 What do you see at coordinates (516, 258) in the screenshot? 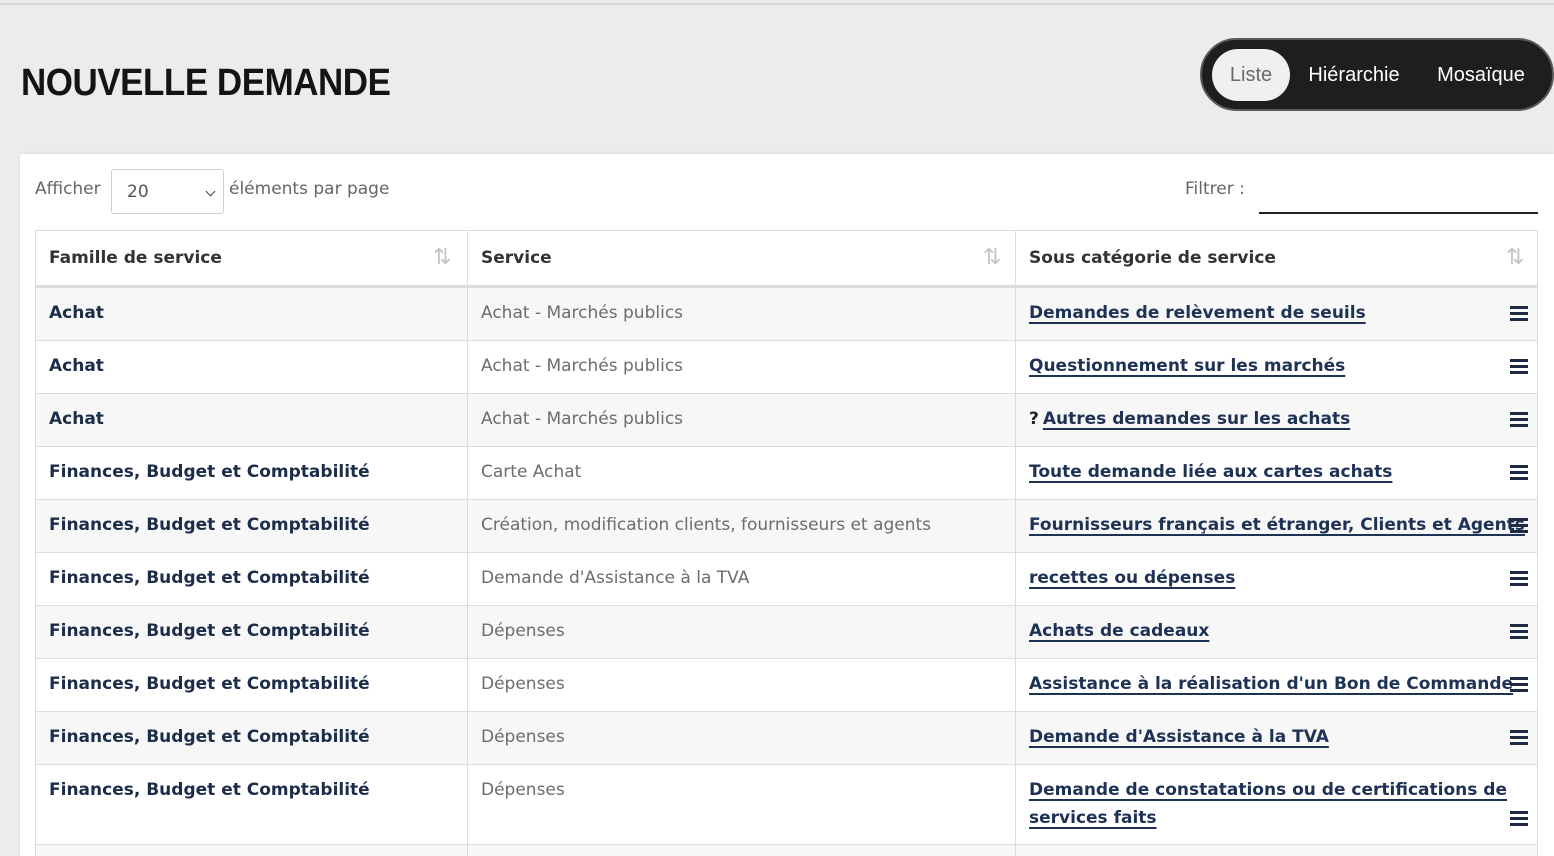
I see `column-header-label: Service` at bounding box center [516, 258].